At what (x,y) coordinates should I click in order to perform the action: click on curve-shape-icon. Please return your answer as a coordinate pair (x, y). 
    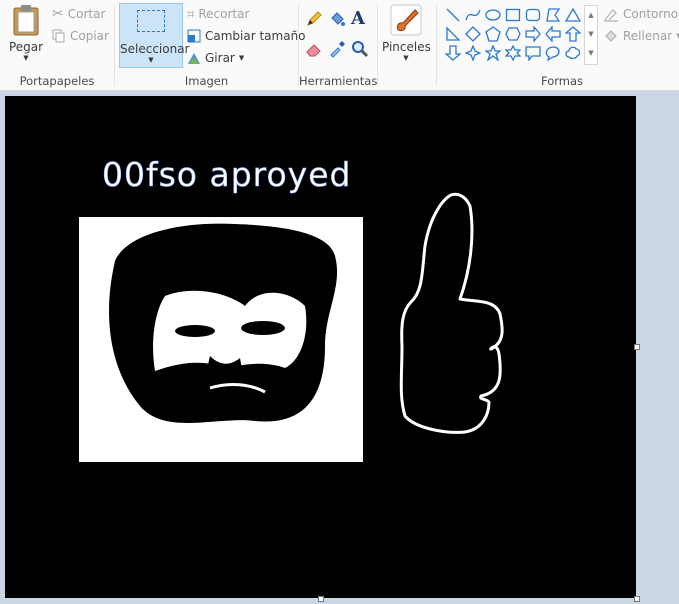
    Looking at the image, I should click on (473, 14).